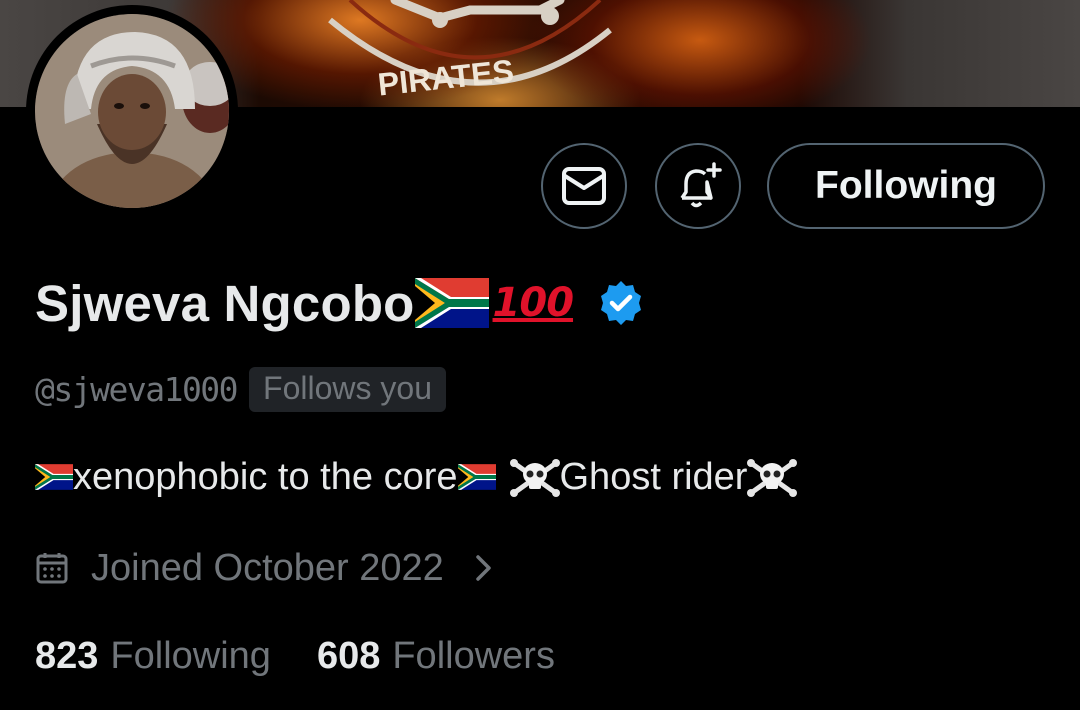  What do you see at coordinates (225, 303) in the screenshot?
I see `display-name: Sjweva Ngcobo` at bounding box center [225, 303].